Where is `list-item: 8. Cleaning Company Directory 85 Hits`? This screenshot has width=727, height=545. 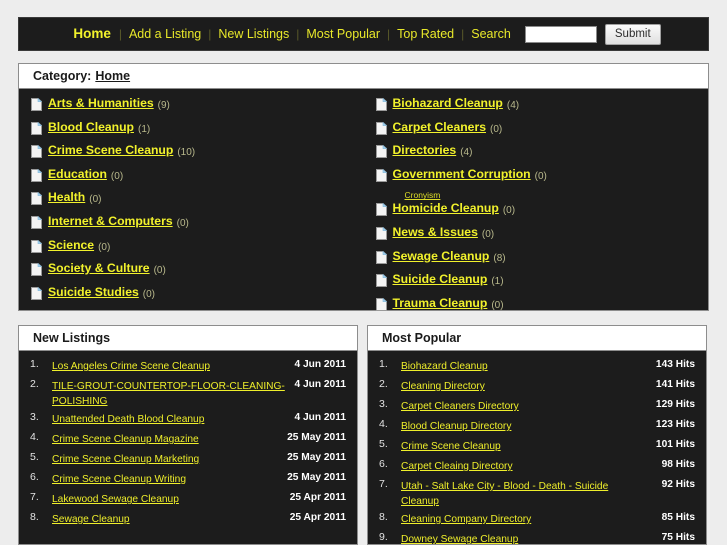 list-item: 8. Cleaning Company Directory 85 Hits is located at coordinates (537, 518).